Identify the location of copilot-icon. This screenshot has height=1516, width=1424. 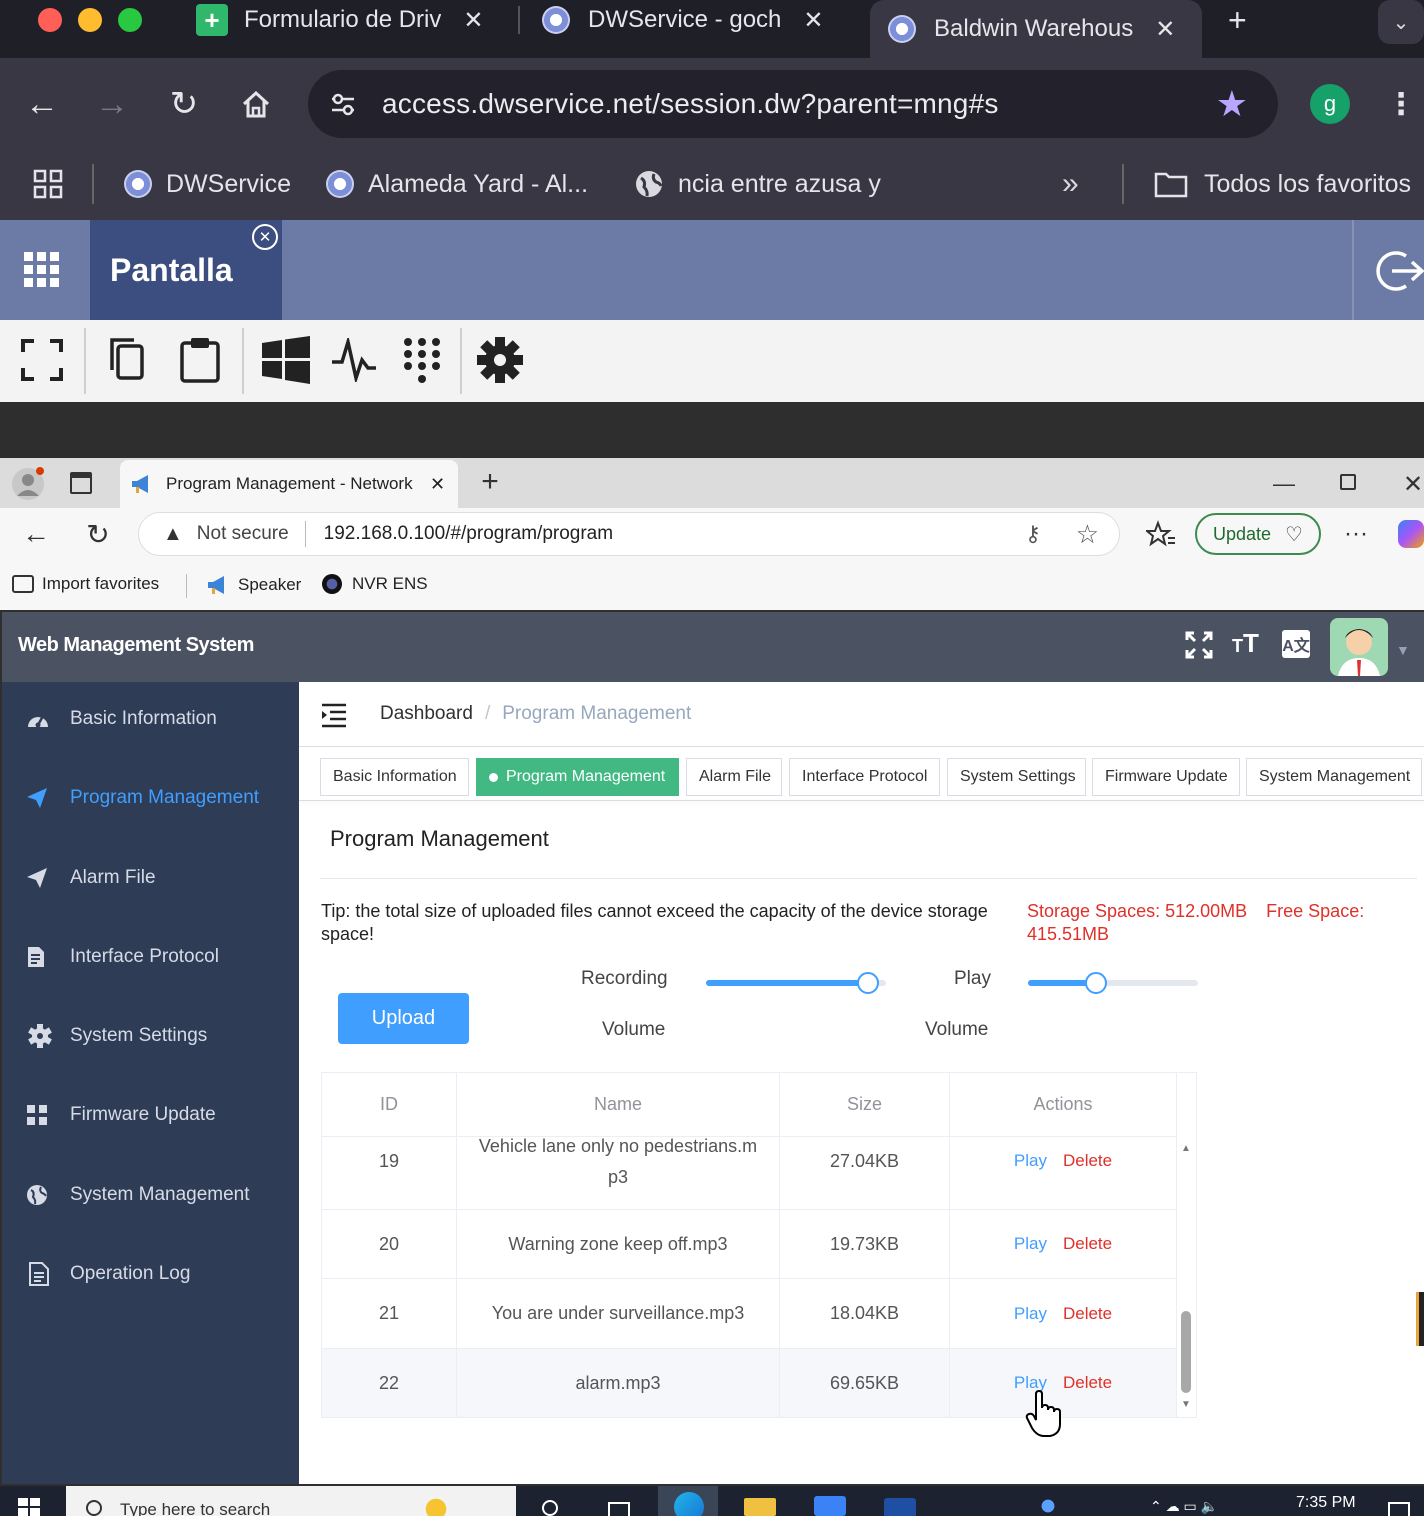
(1411, 534).